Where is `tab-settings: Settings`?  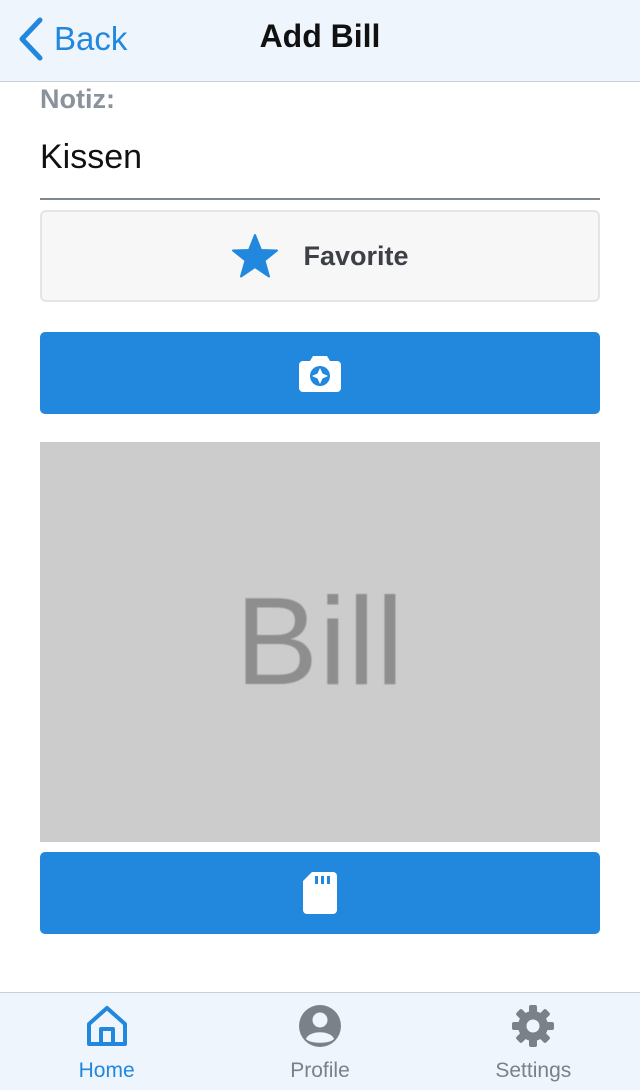
tab-settings: Settings is located at coordinates (533, 1041).